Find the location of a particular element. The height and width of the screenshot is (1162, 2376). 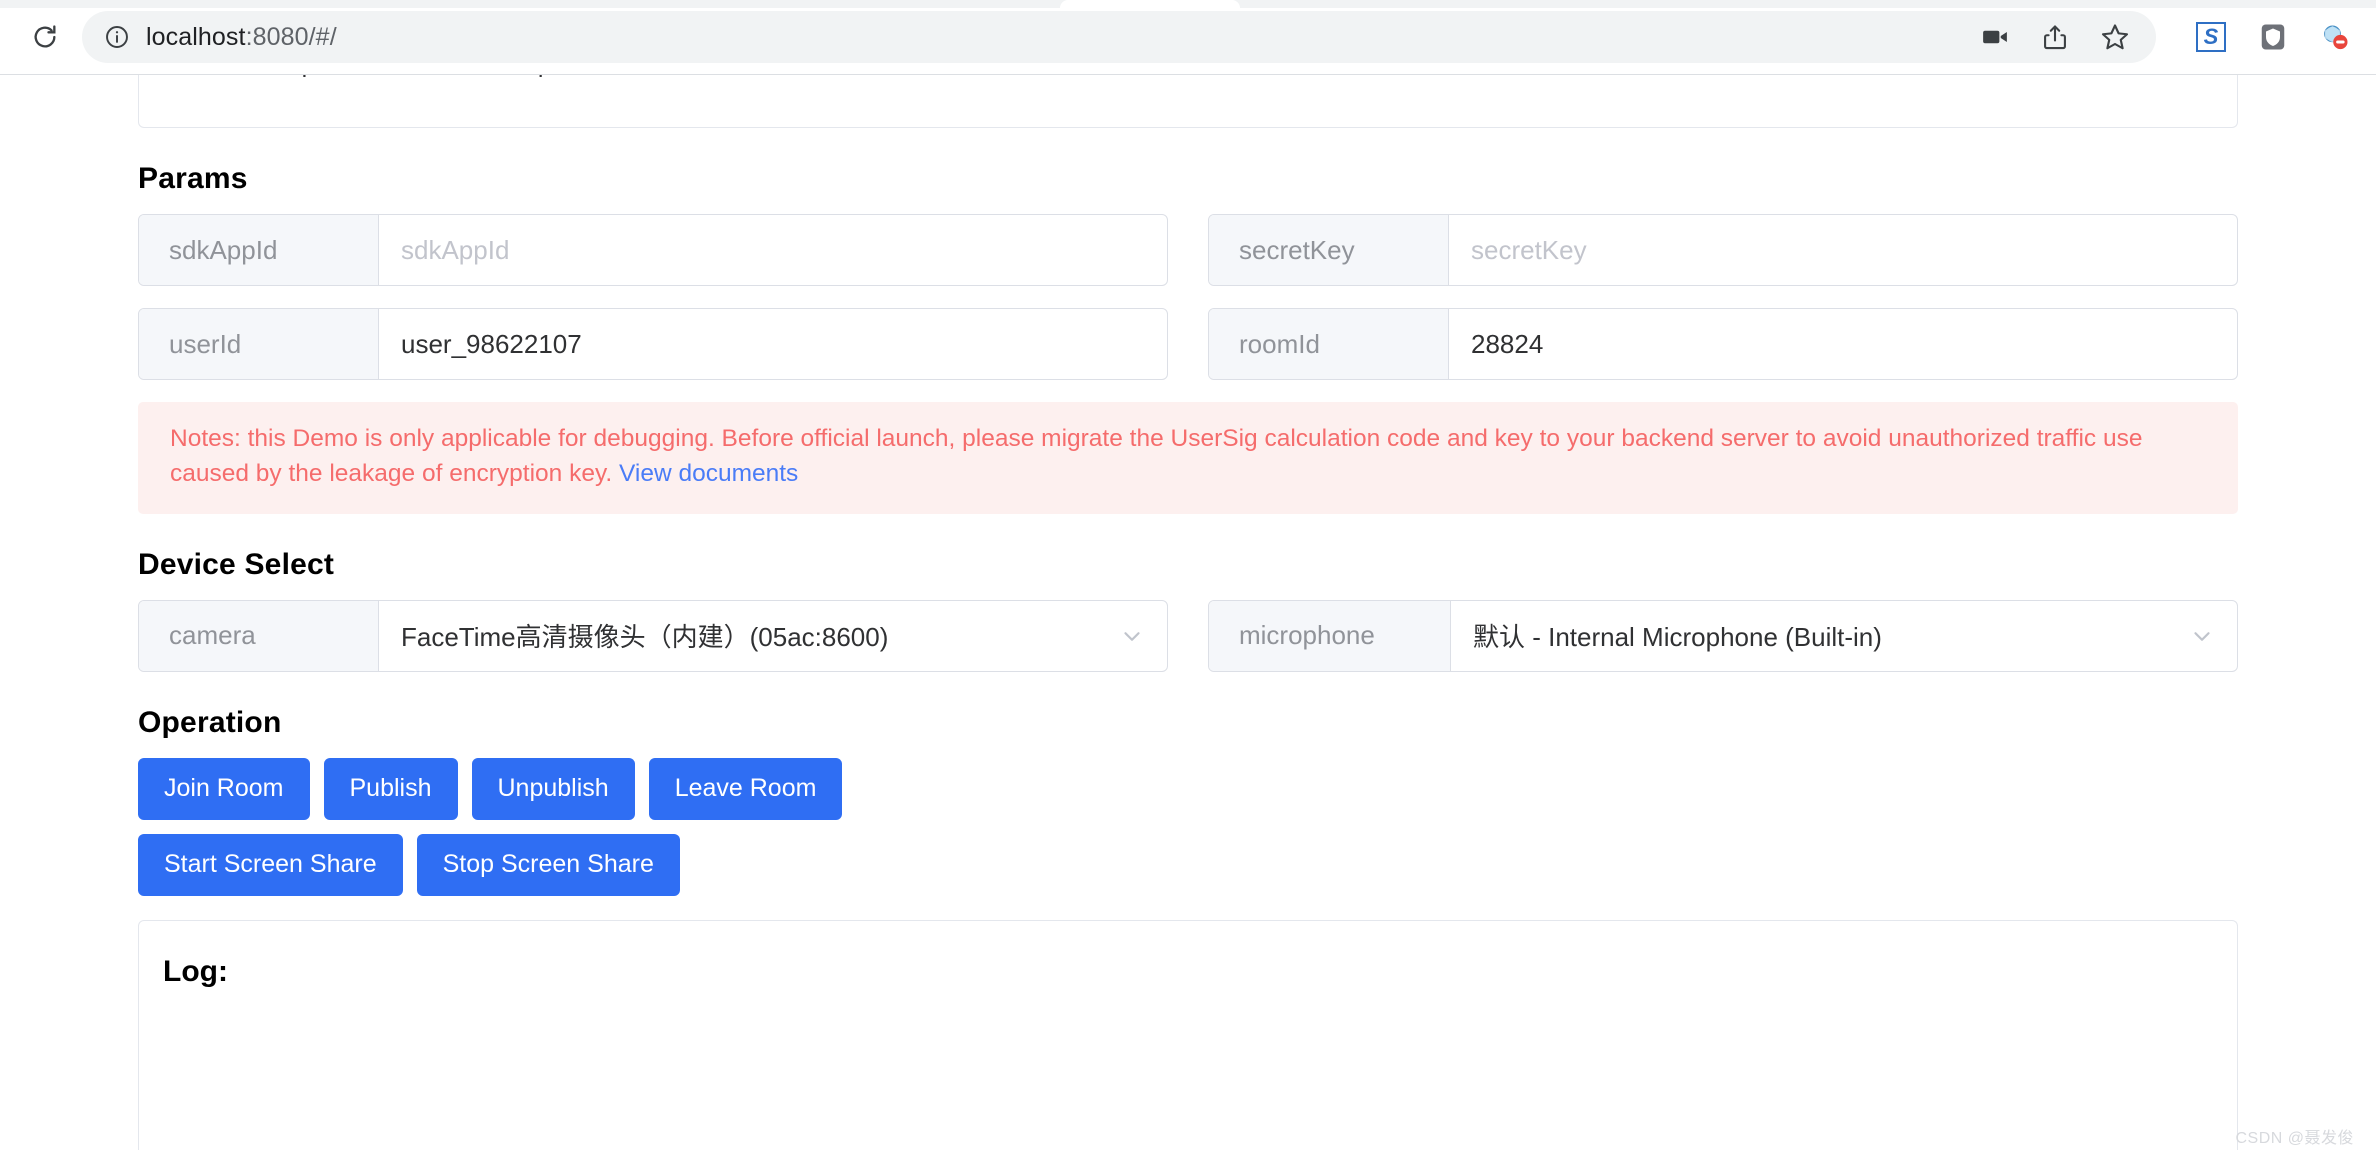

start-screen-share-button: Start Screen Share is located at coordinates (270, 864).